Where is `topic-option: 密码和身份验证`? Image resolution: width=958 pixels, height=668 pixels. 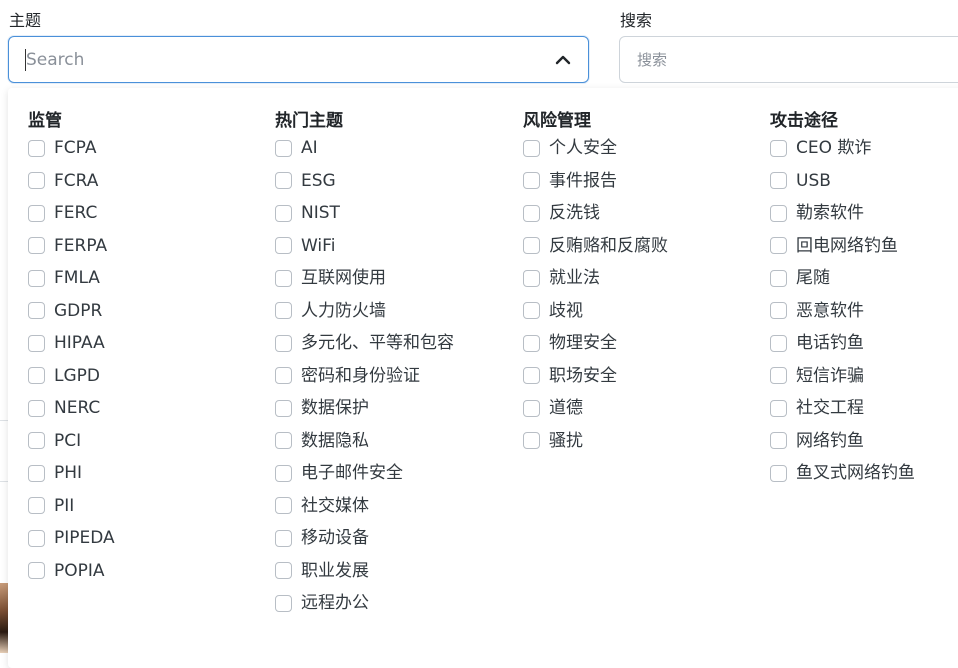
topic-option: 密码和身份验证 is located at coordinates (364, 376).